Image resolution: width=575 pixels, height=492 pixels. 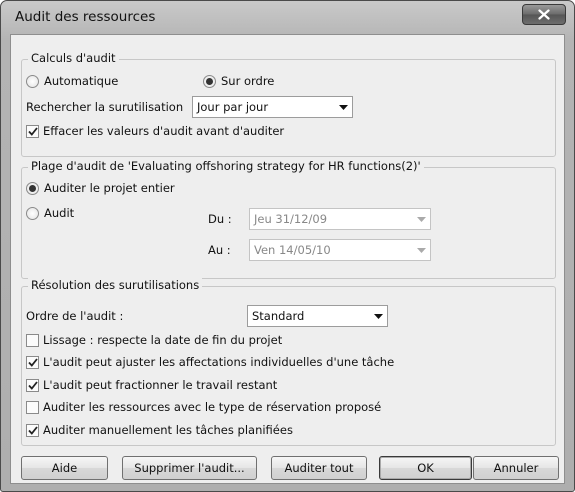 I want to click on to-date-select: Ven 14/05/10, so click(x=340, y=250).